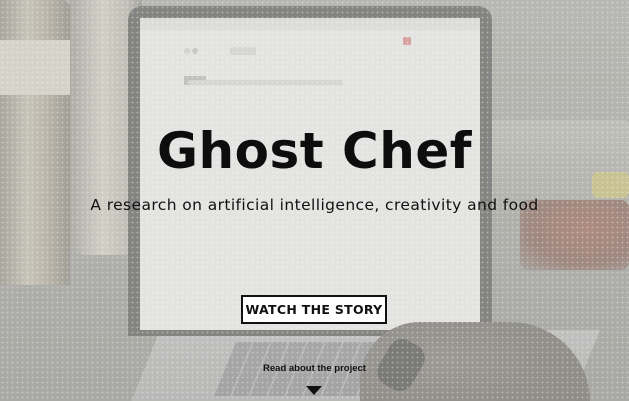 Image resolution: width=629 pixels, height=401 pixels. I want to click on page-title: Ghost Chef, so click(314, 151).